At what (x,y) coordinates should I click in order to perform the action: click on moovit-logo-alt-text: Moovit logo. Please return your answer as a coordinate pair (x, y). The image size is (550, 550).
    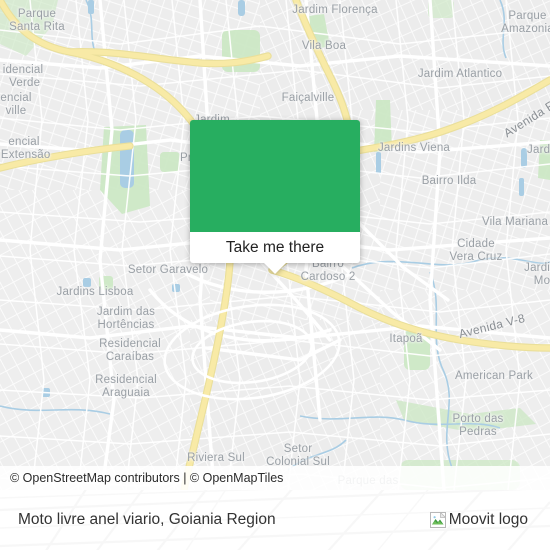
    Looking at the image, I should click on (488, 519).